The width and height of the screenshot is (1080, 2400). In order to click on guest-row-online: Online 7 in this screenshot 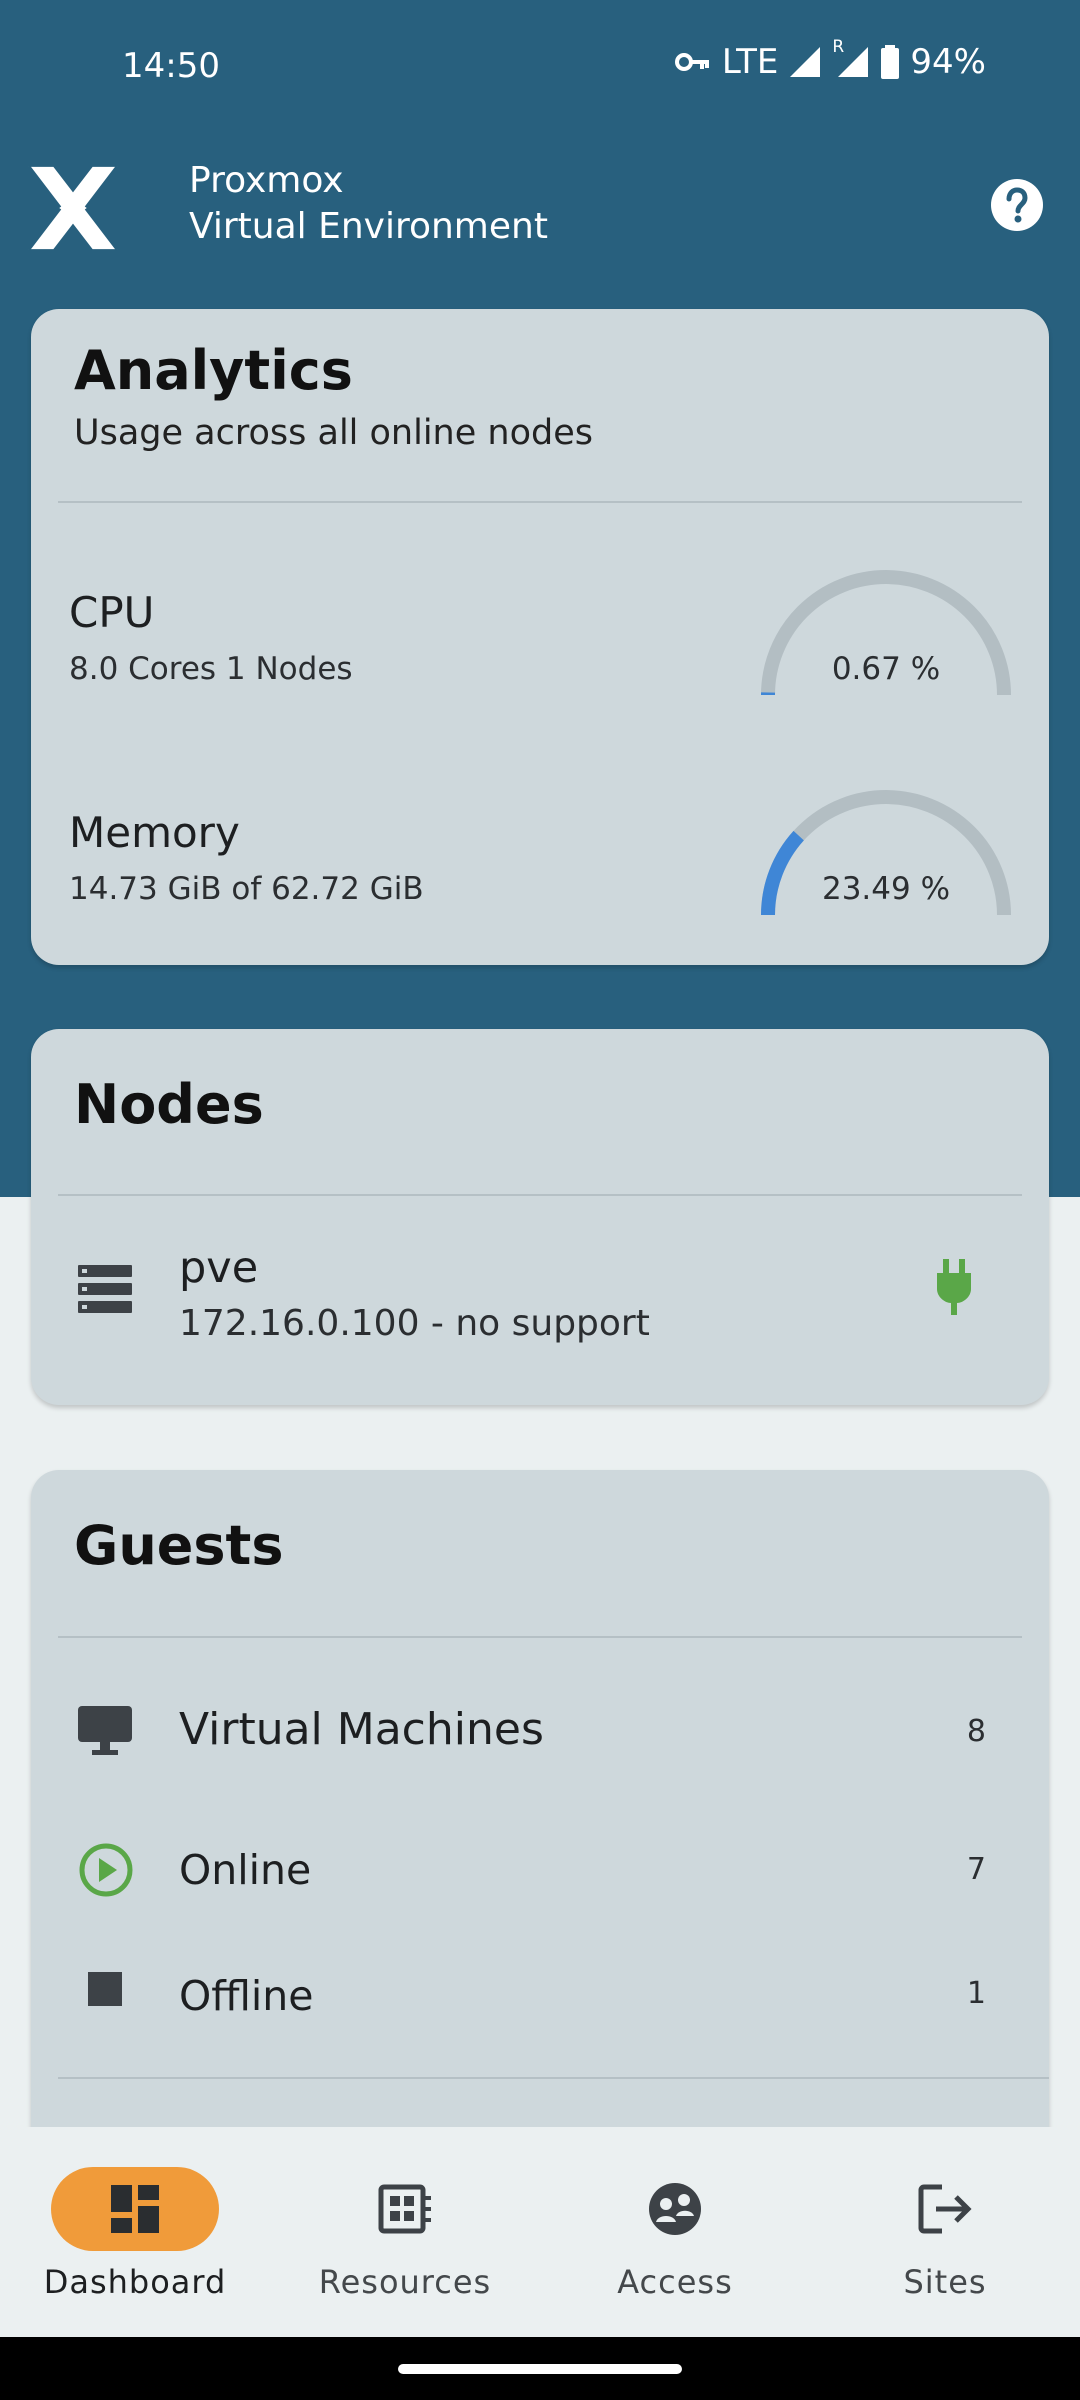, I will do `click(540, 1891)`.